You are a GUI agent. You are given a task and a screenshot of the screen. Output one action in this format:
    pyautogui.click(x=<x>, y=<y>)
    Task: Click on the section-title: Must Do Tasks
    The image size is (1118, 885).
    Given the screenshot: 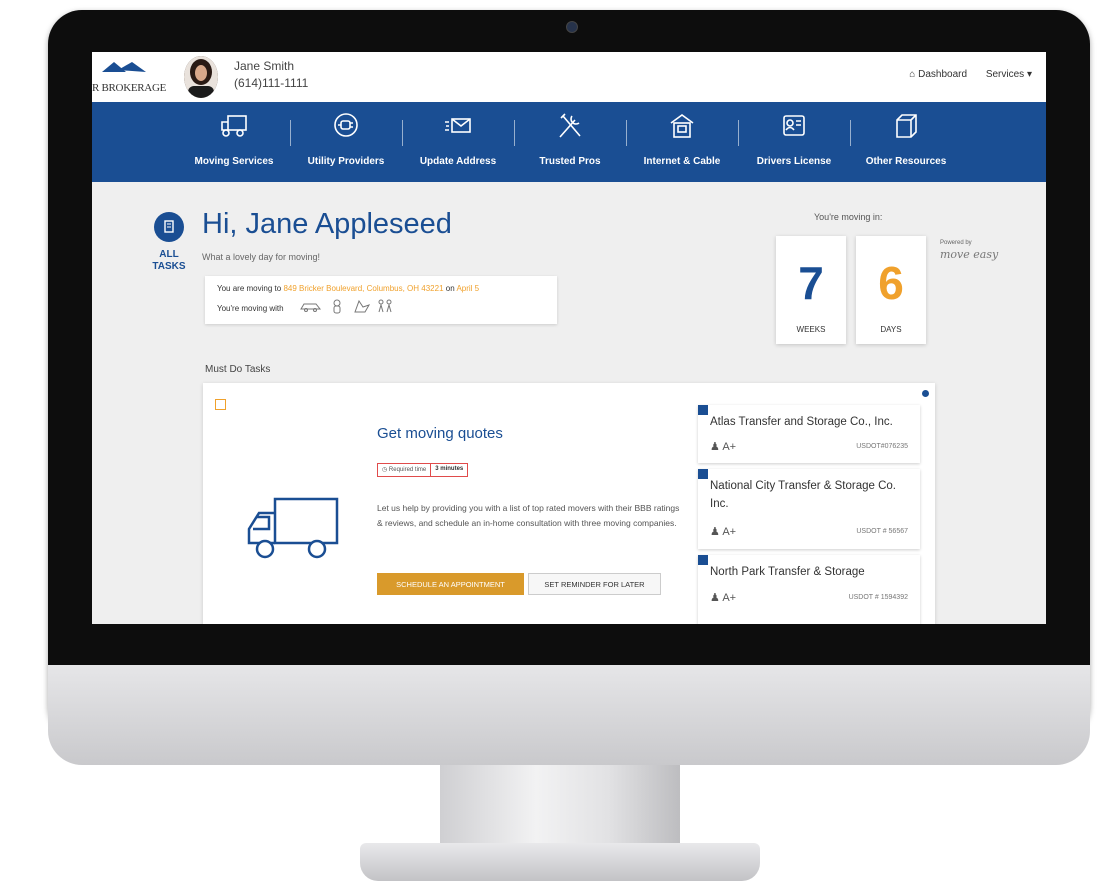 What is the action you would take?
    pyautogui.click(x=238, y=369)
    